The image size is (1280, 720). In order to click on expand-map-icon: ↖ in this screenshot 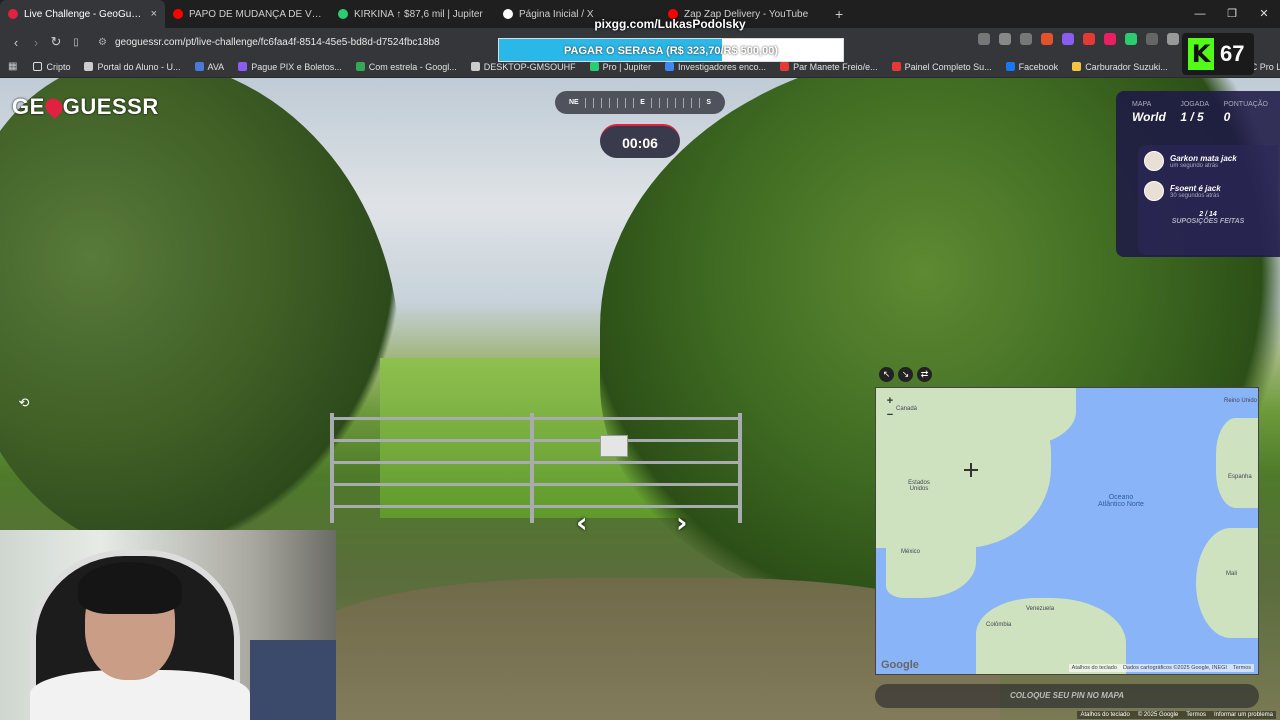, I will do `click(886, 374)`.